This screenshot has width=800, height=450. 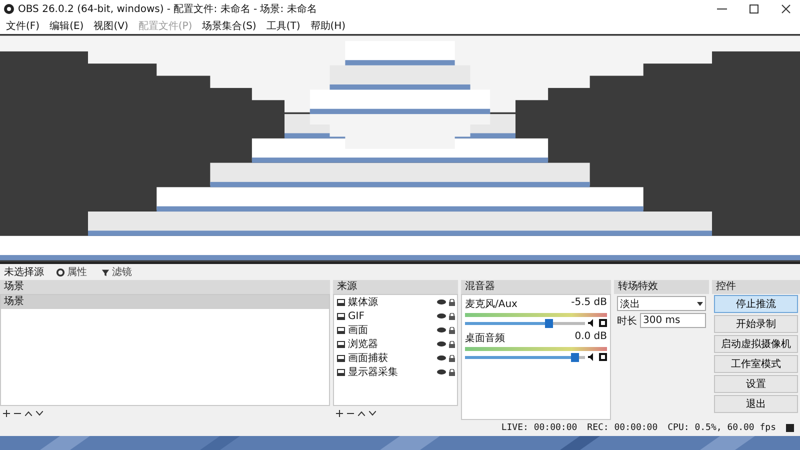 I want to click on dock-title: 混音器, so click(x=536, y=287).